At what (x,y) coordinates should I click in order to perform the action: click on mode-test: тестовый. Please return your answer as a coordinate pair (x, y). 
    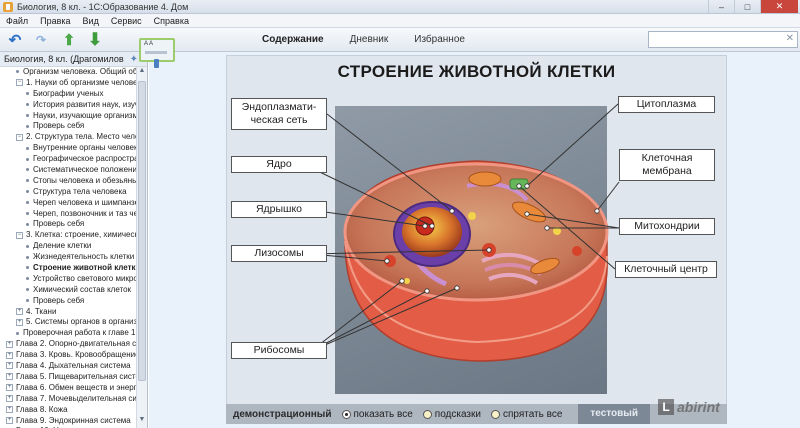
    Looking at the image, I should click on (614, 414).